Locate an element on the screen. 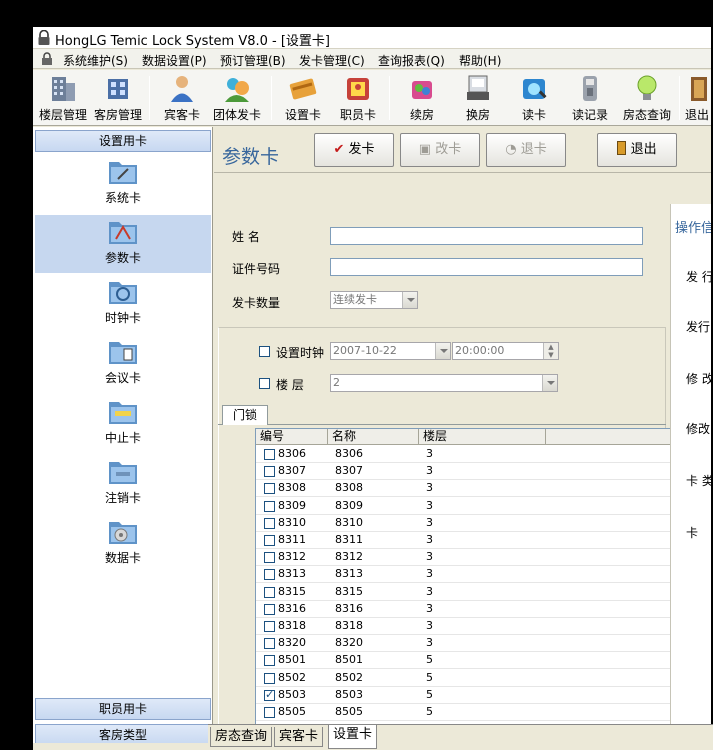 Image resolution: width=713 pixels, height=750 pixels. sidebar-item-stop-card: 中止卡 is located at coordinates (123, 424).